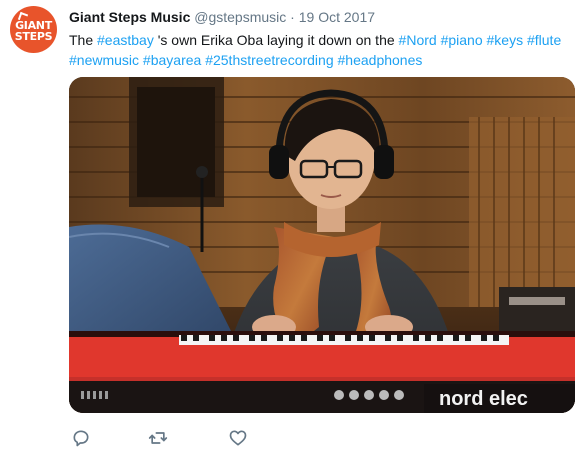  What do you see at coordinates (129, 17) in the screenshot?
I see `author-name: Giant Steps Music` at bounding box center [129, 17].